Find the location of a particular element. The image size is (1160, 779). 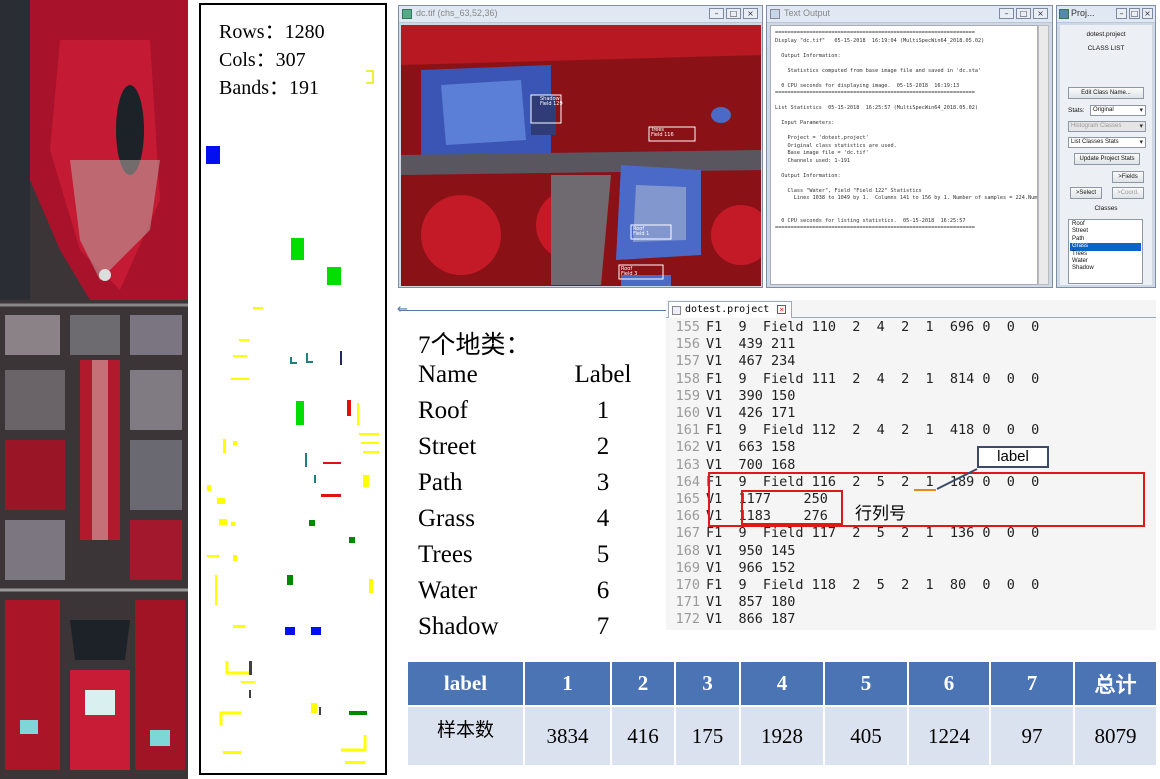

class-legend-header: Name Label is located at coordinates (533, 379).